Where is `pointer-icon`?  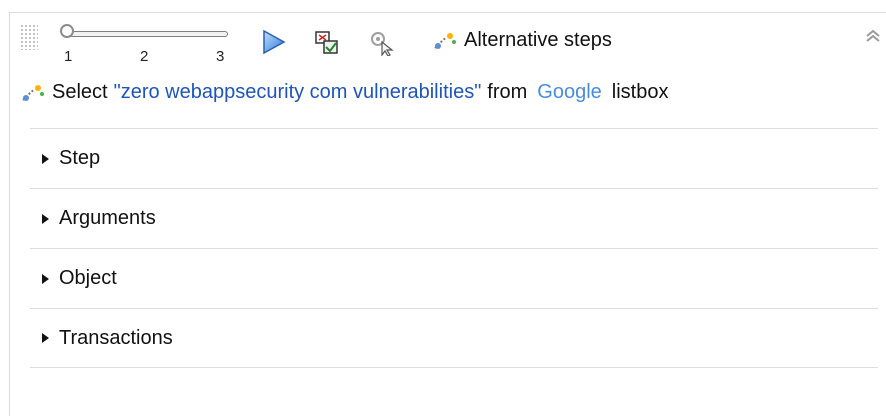 pointer-icon is located at coordinates (381, 42).